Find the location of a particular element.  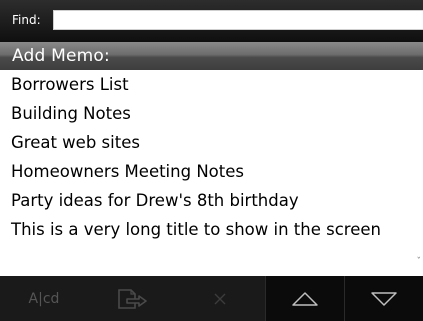

toolbar-left-group: A|cd is located at coordinates (132, 298).